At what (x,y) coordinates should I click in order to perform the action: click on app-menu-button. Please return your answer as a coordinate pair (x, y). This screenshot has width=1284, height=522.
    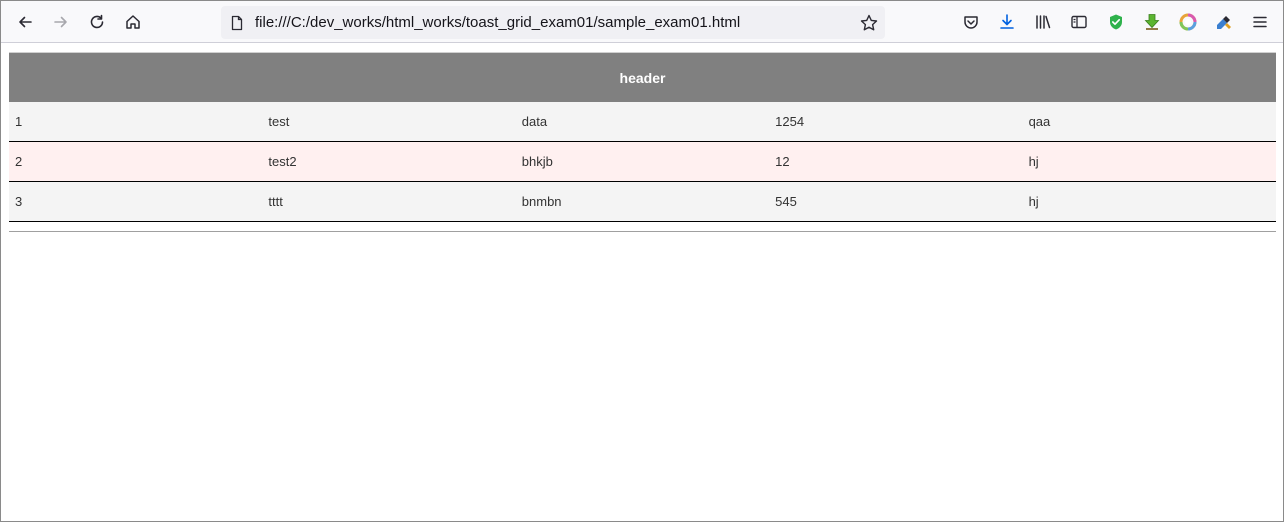
    Looking at the image, I should click on (1260, 22).